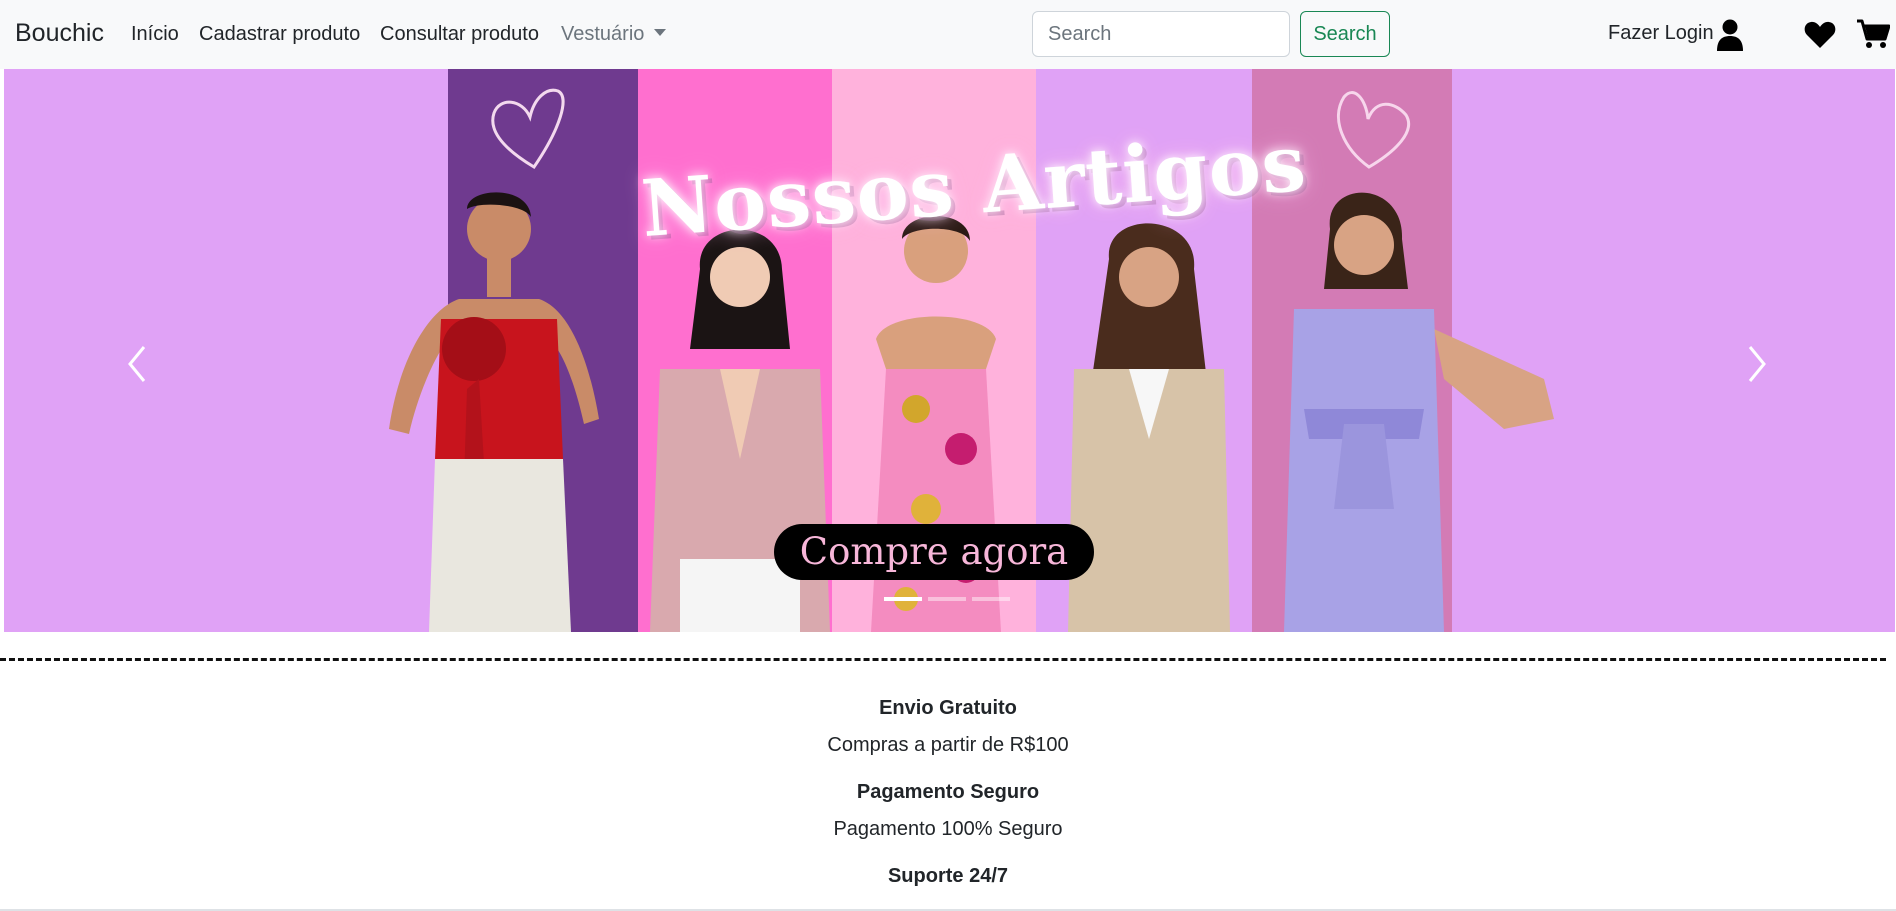 This screenshot has width=1896, height=911. What do you see at coordinates (660, 32) in the screenshot?
I see `caret-down-icon` at bounding box center [660, 32].